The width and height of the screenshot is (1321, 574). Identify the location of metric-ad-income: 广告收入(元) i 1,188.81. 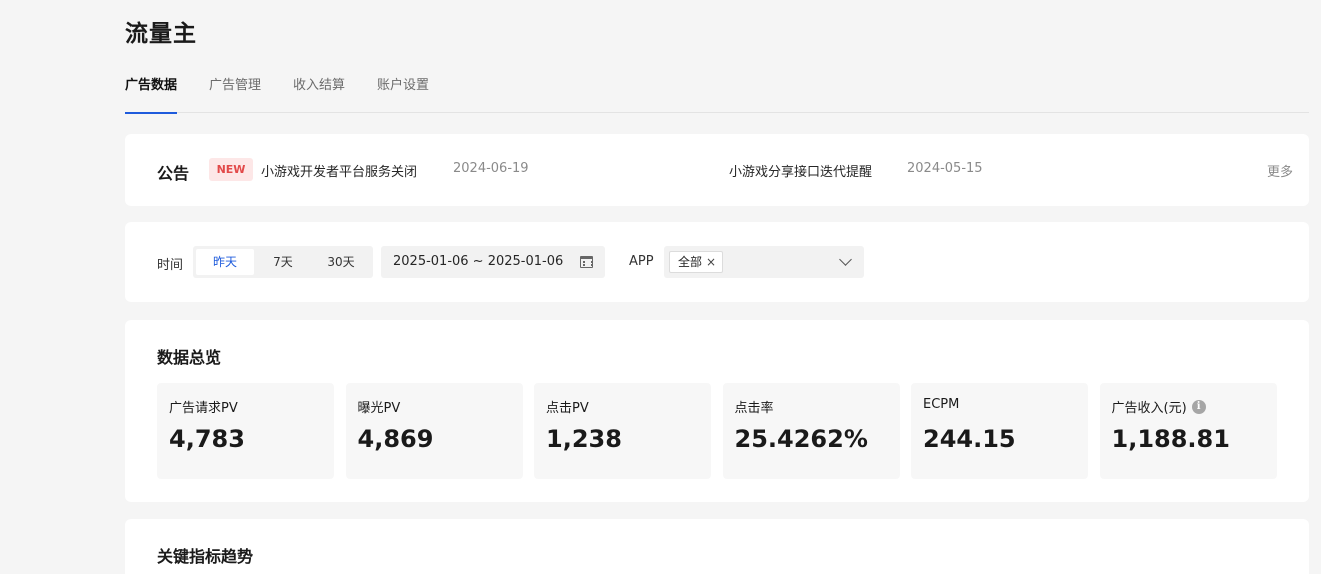
(1188, 431).